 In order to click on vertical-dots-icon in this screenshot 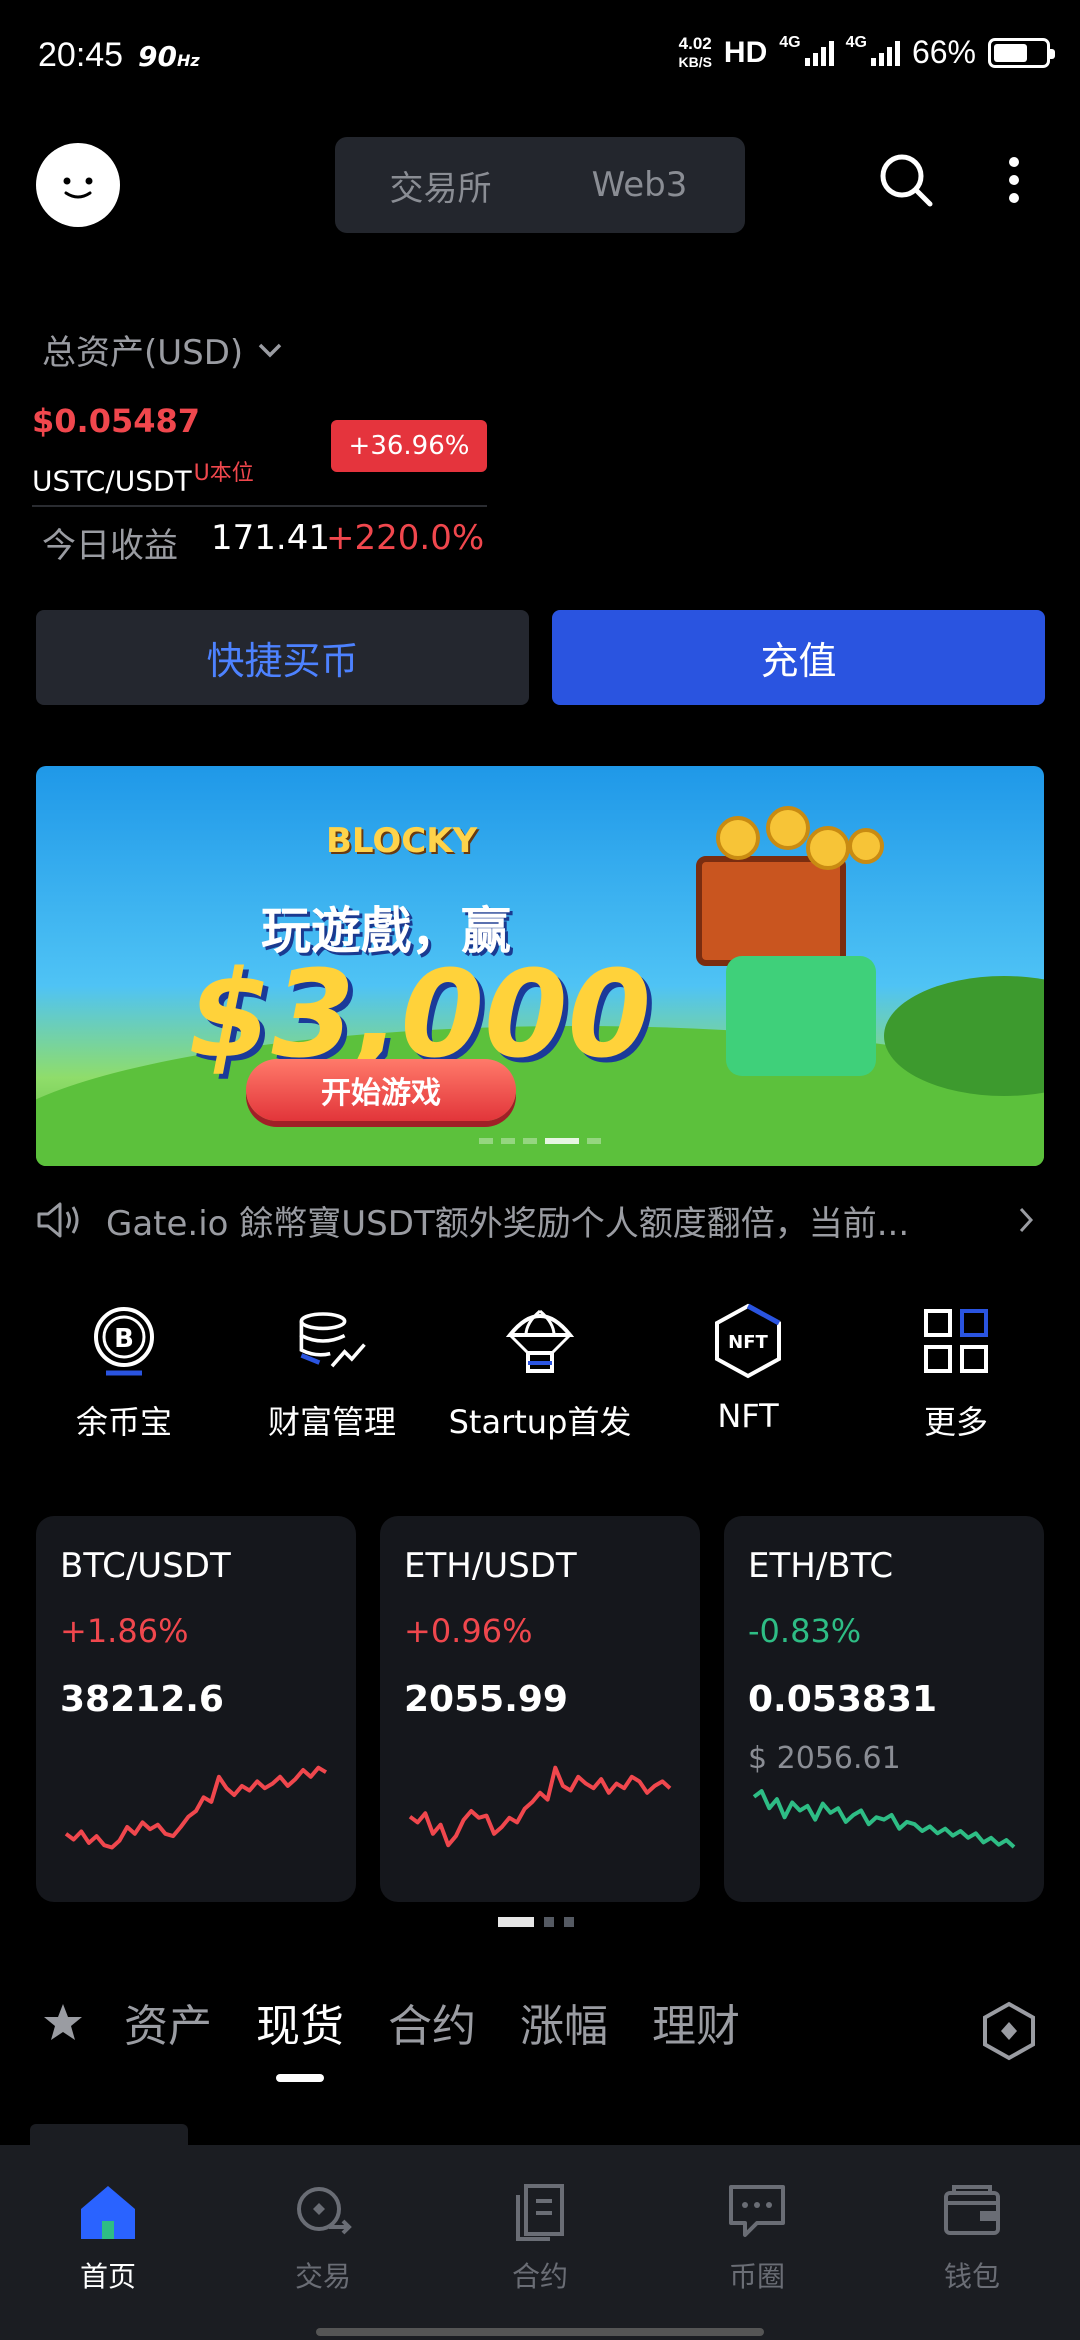, I will do `click(1014, 180)`.